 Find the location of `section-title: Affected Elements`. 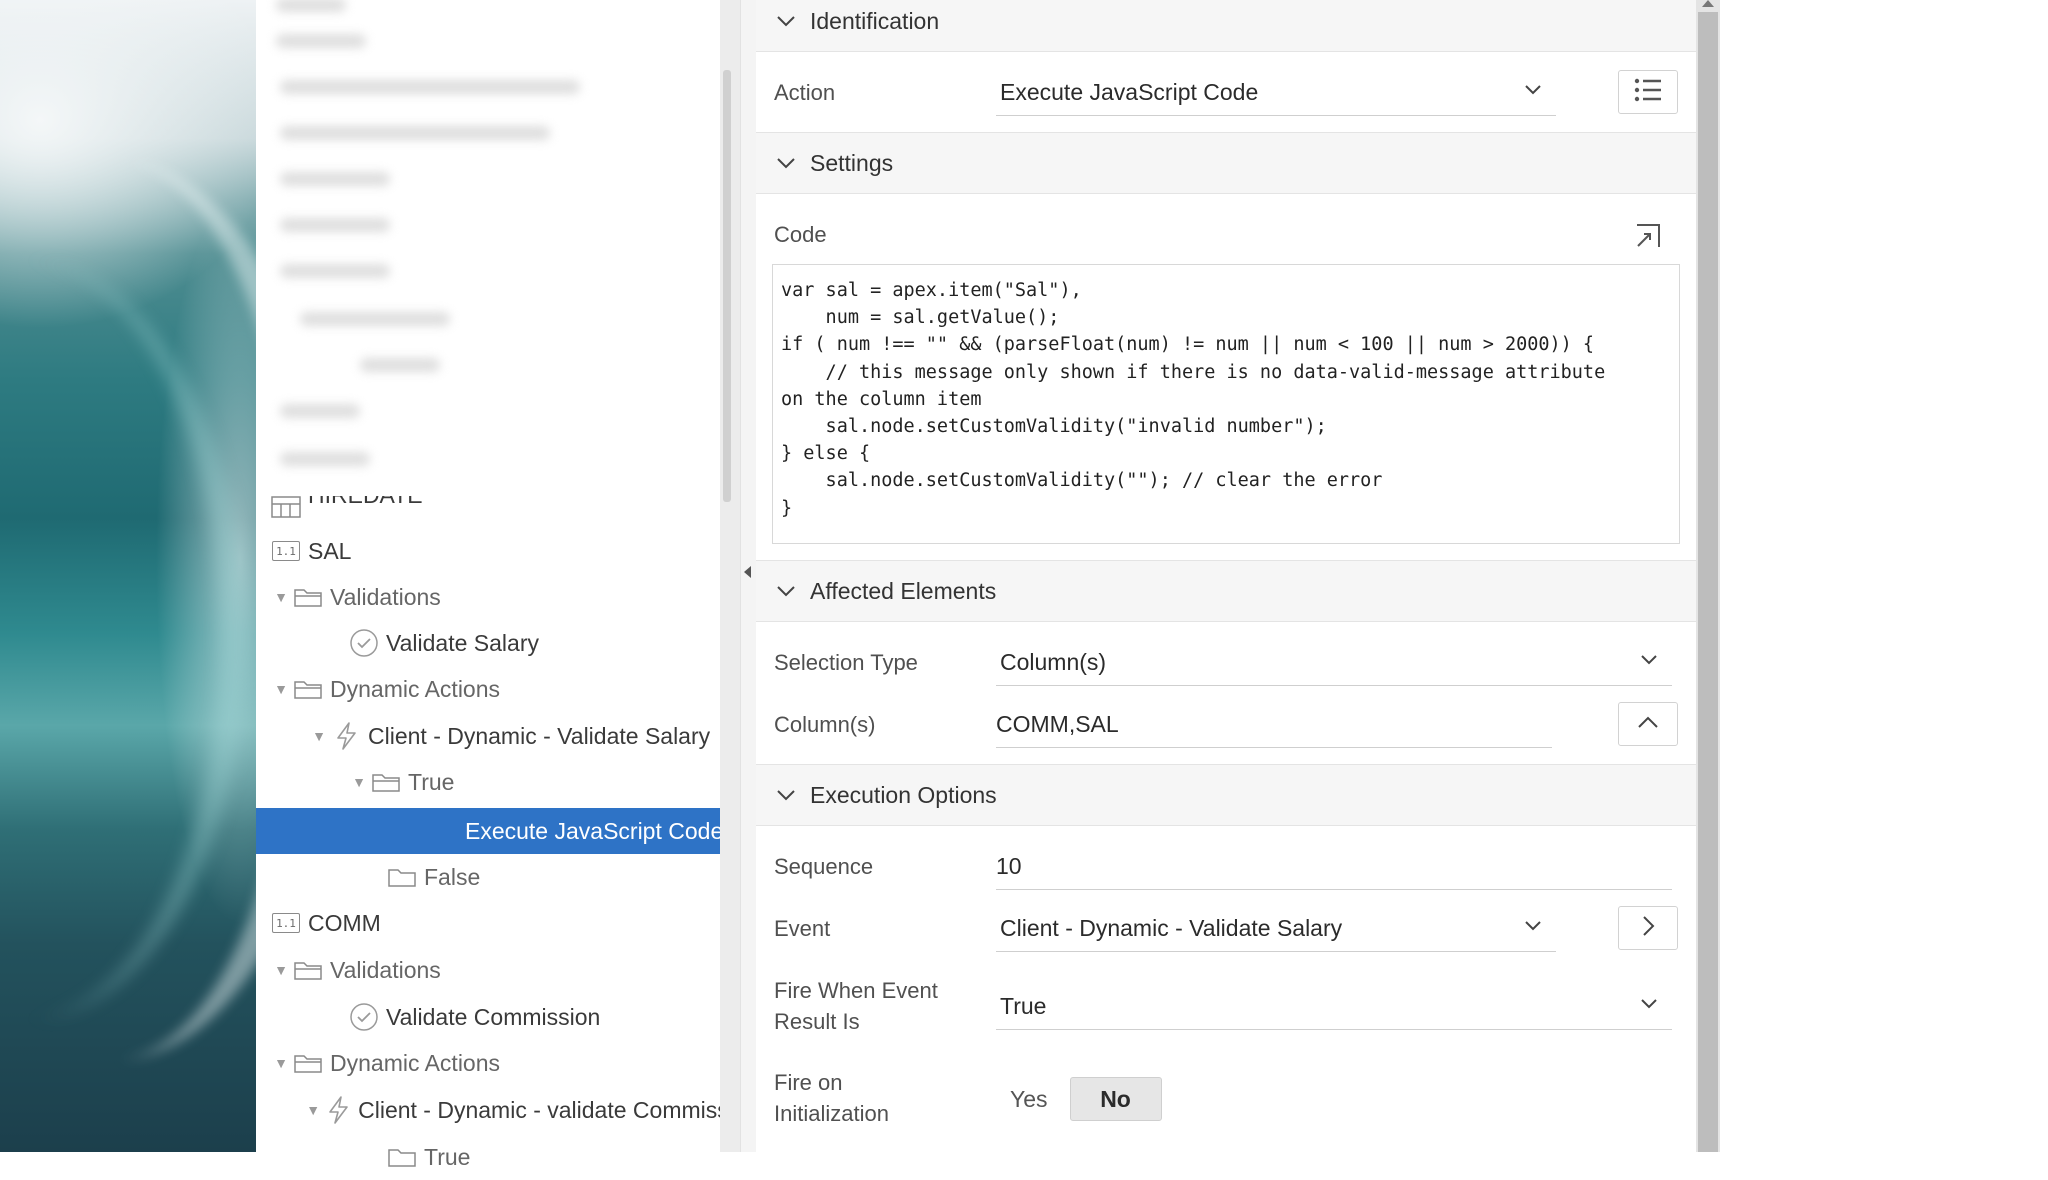

section-title: Affected Elements is located at coordinates (903, 590).